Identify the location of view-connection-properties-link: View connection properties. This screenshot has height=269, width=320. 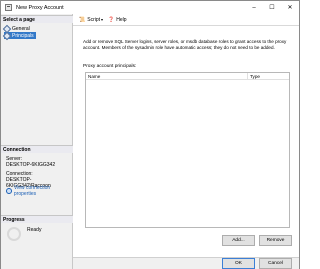
(39, 191).